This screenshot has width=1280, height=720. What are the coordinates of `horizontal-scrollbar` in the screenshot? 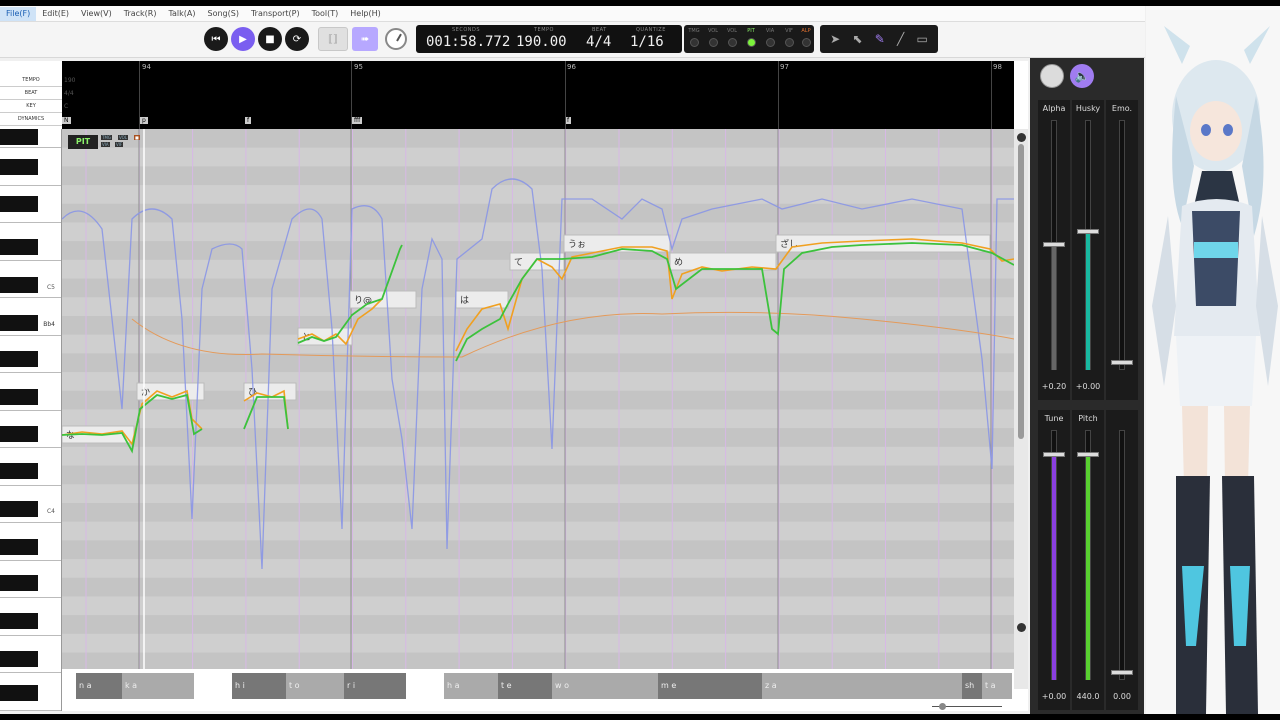 It's located at (538, 707).